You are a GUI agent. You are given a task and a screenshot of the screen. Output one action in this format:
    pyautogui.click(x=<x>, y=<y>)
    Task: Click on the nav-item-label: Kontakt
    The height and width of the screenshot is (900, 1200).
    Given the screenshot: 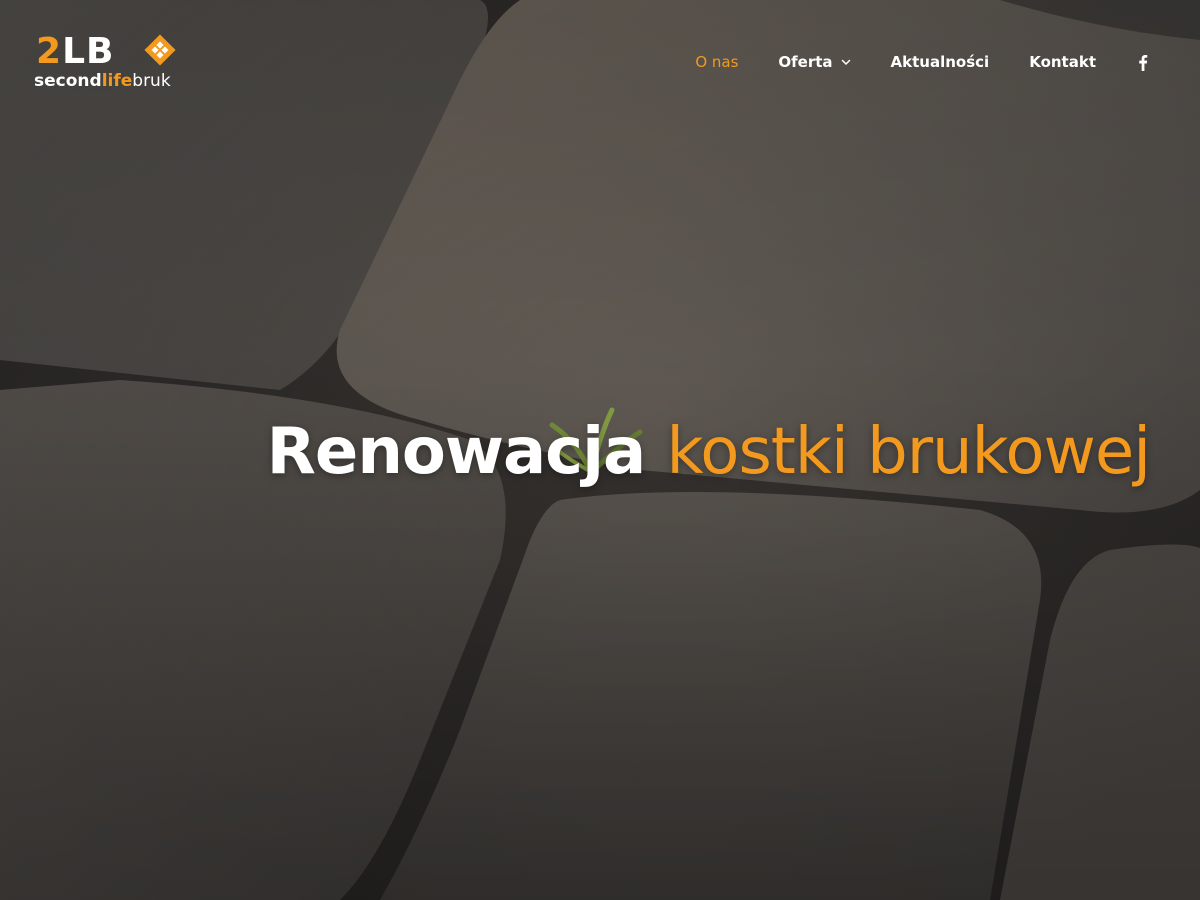 What is the action you would take?
    pyautogui.click(x=1062, y=62)
    